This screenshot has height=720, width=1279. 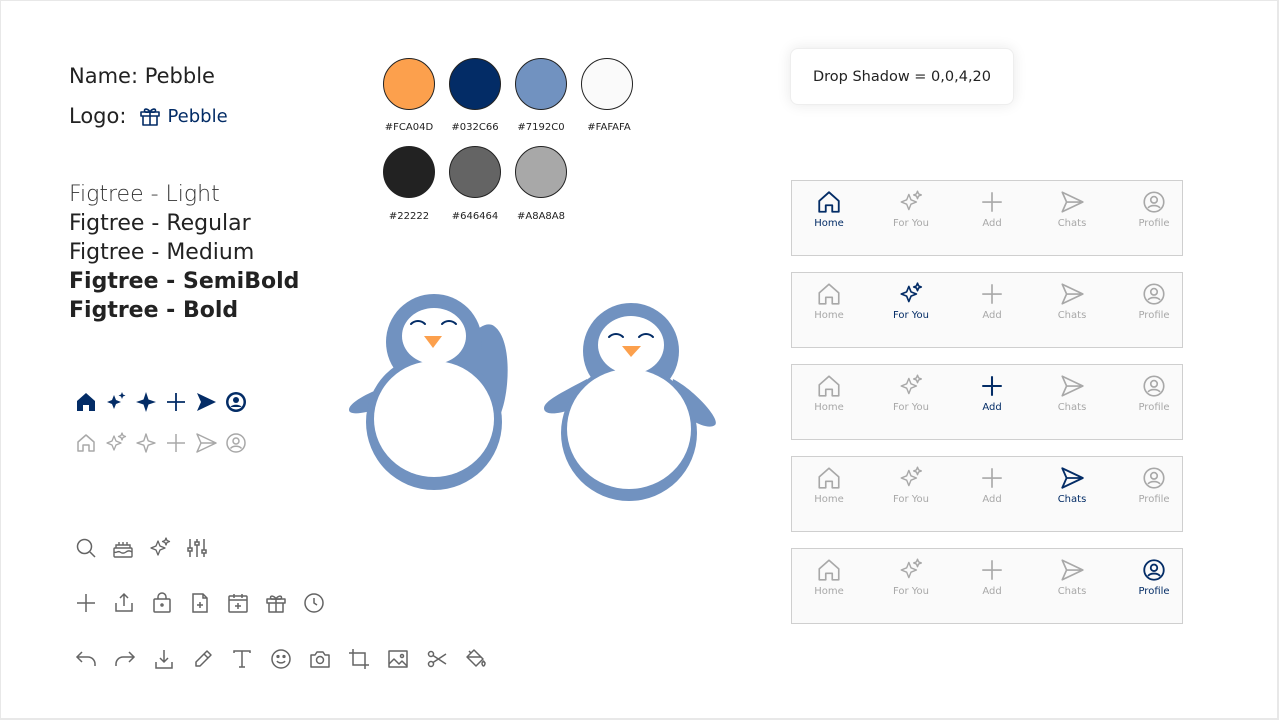 What do you see at coordinates (829, 407) in the screenshot?
I see `nav-label-home: Home` at bounding box center [829, 407].